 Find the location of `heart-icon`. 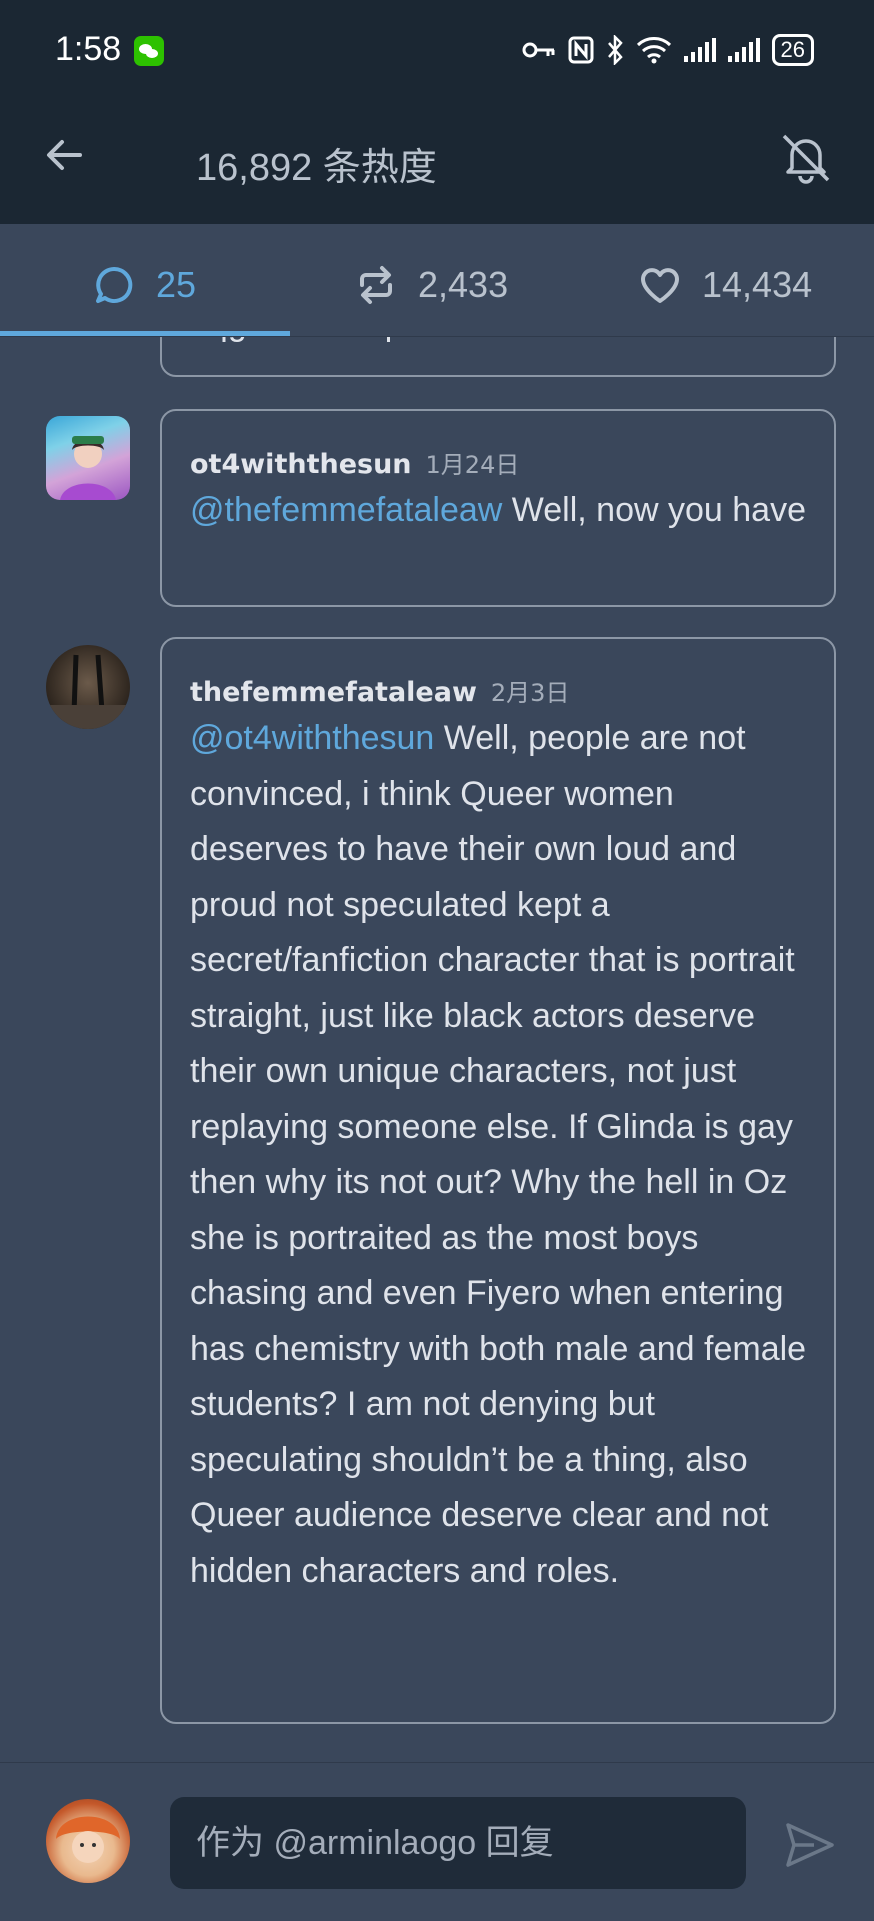

heart-icon is located at coordinates (660, 285).